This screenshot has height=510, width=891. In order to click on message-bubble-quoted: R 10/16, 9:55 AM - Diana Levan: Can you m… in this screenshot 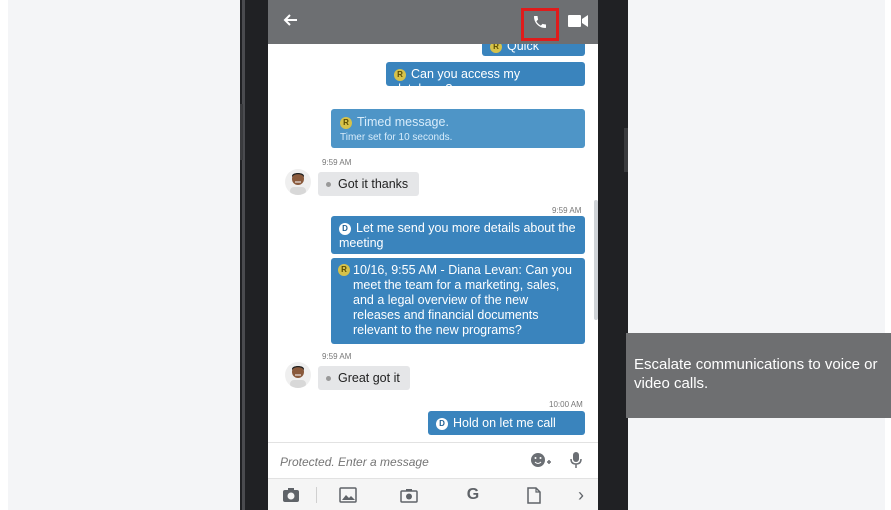, I will do `click(458, 301)`.